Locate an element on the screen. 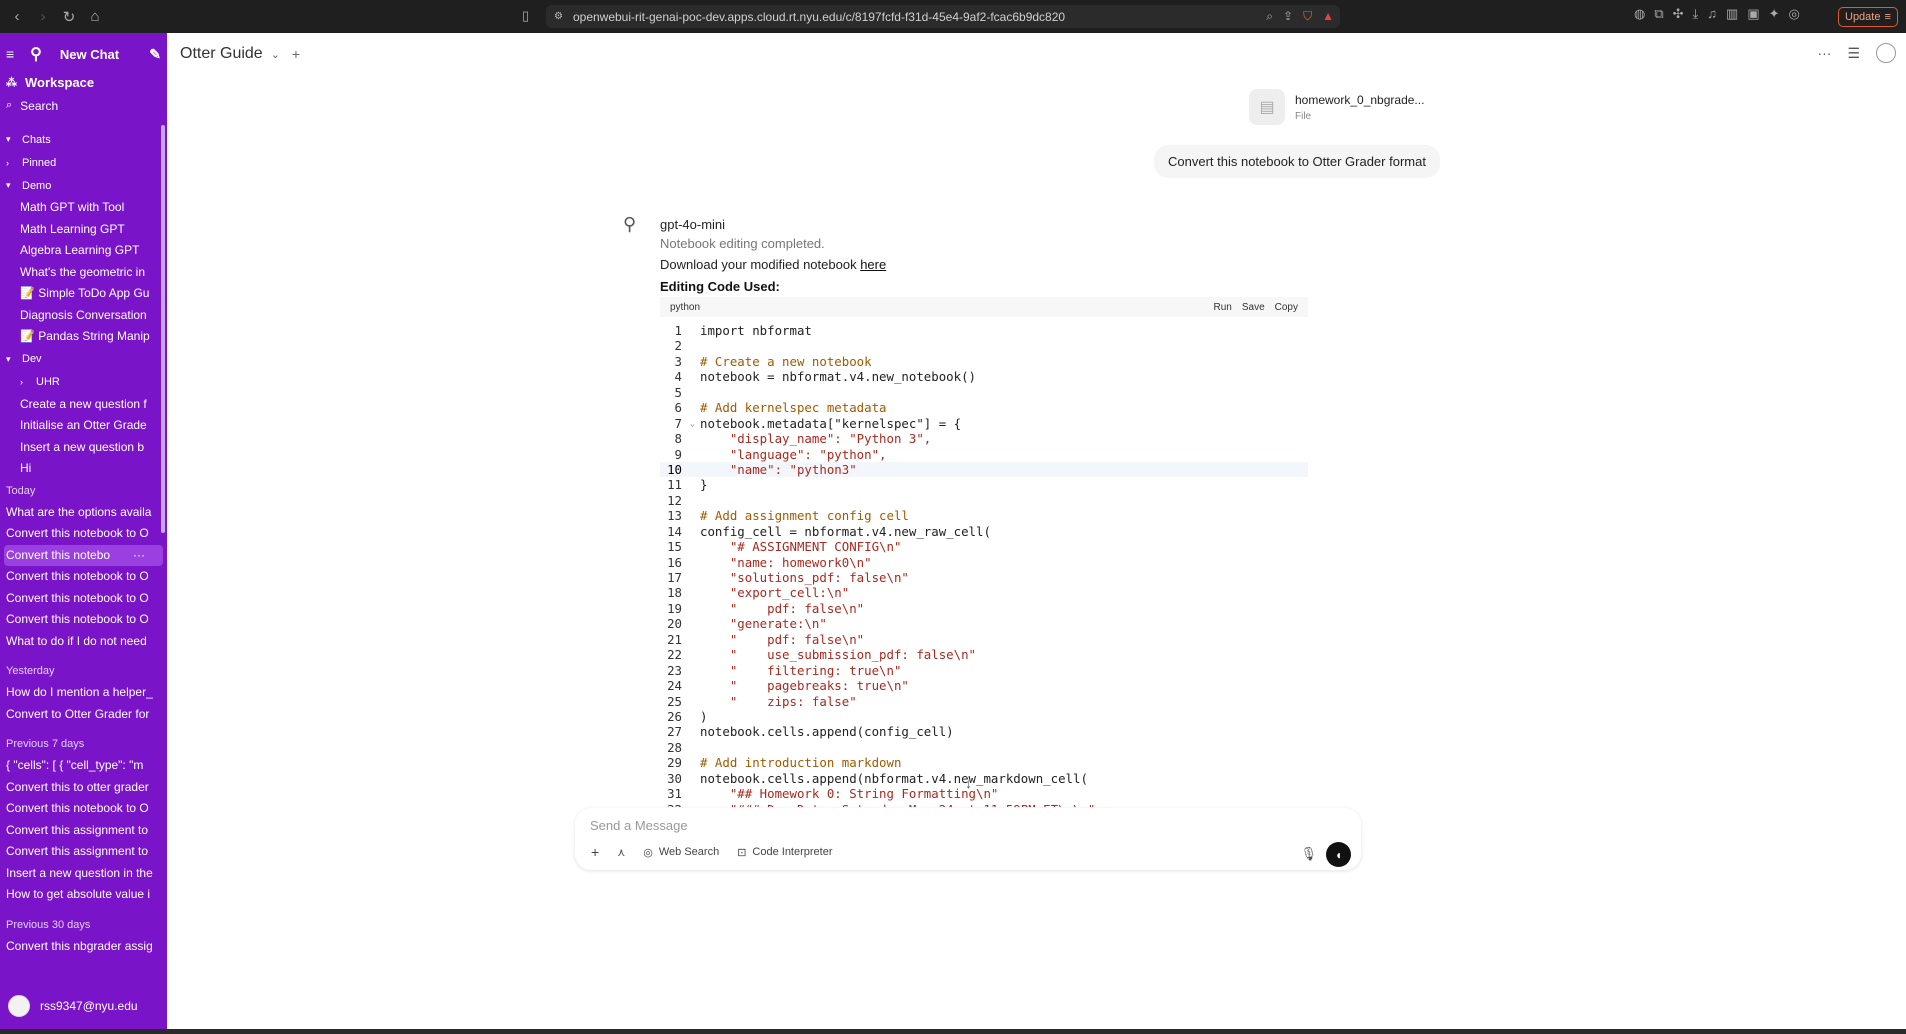 The width and height of the screenshot is (1906, 1034). chat-item: Insert a new question b is located at coordinates (83, 448).